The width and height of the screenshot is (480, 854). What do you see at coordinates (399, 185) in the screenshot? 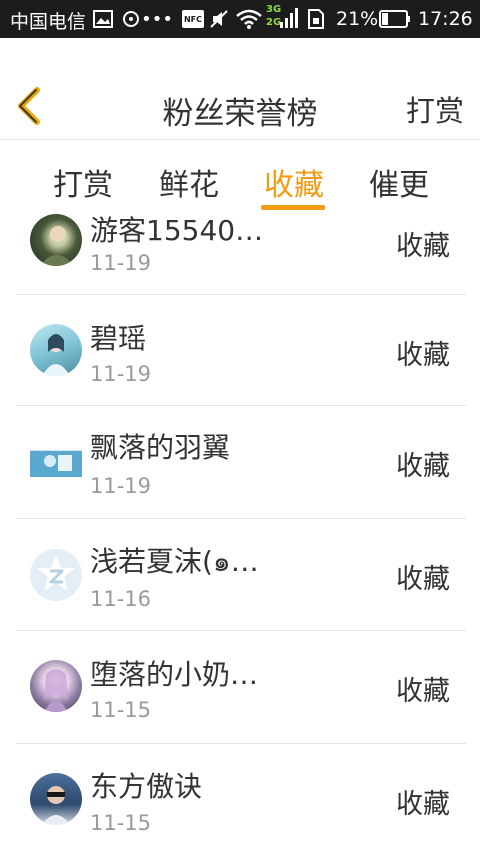
I see `tab-urge-update: 催更` at bounding box center [399, 185].